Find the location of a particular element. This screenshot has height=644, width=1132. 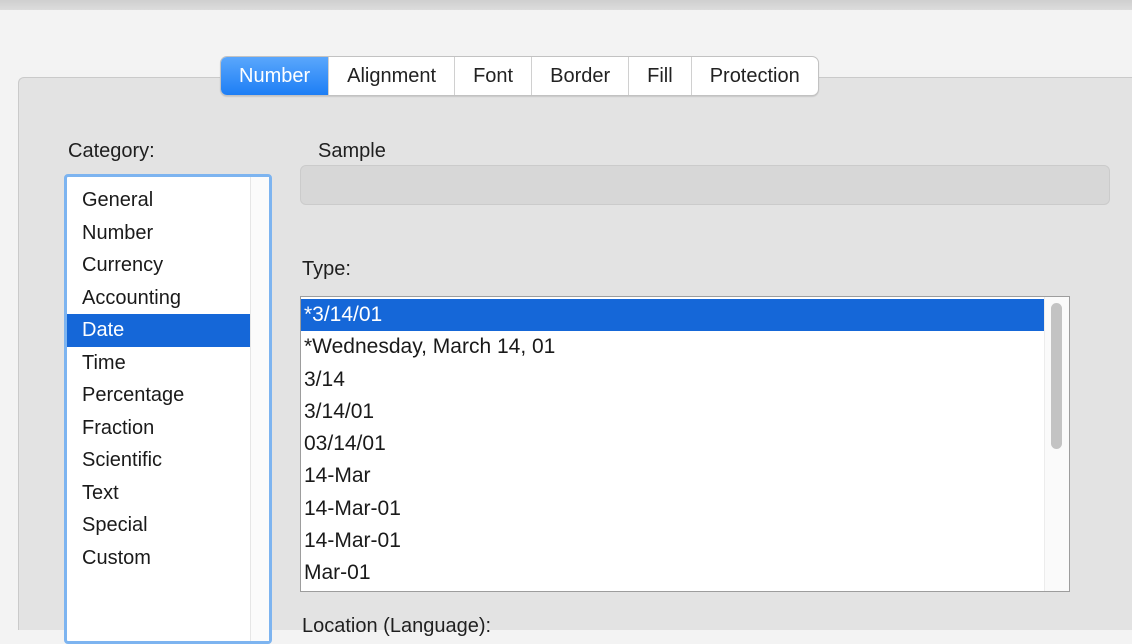

category-scrollbar is located at coordinates (259, 409).